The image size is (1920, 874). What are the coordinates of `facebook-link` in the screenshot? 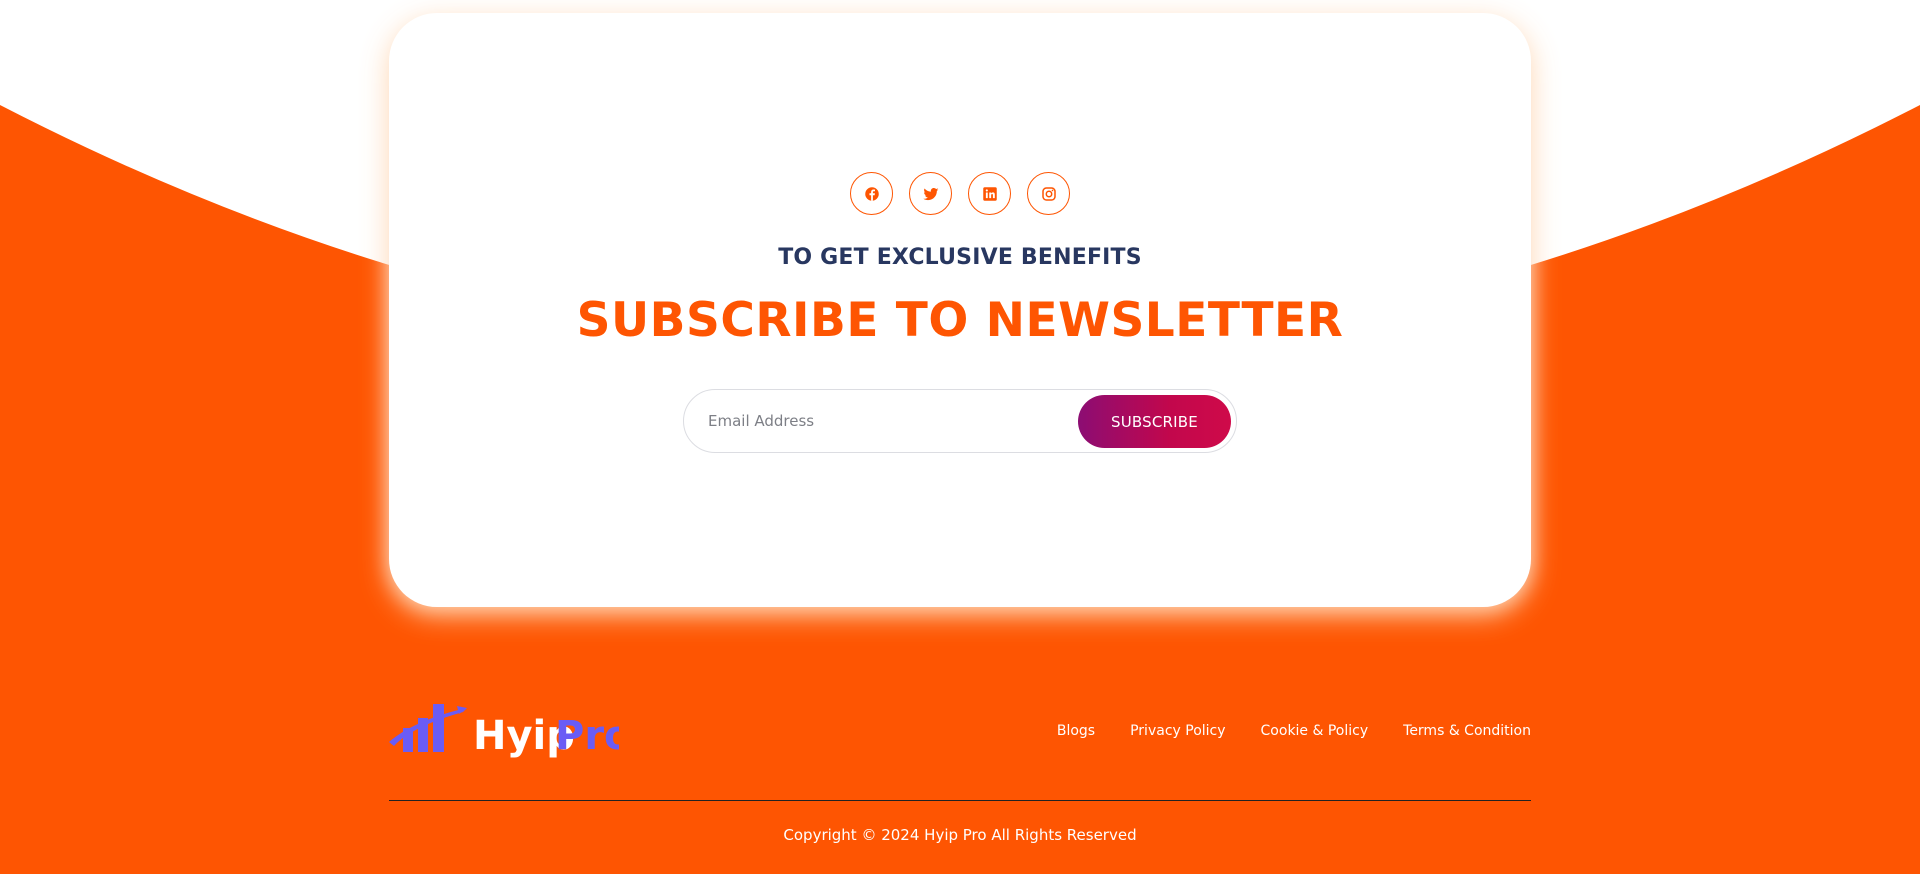 It's located at (871, 193).